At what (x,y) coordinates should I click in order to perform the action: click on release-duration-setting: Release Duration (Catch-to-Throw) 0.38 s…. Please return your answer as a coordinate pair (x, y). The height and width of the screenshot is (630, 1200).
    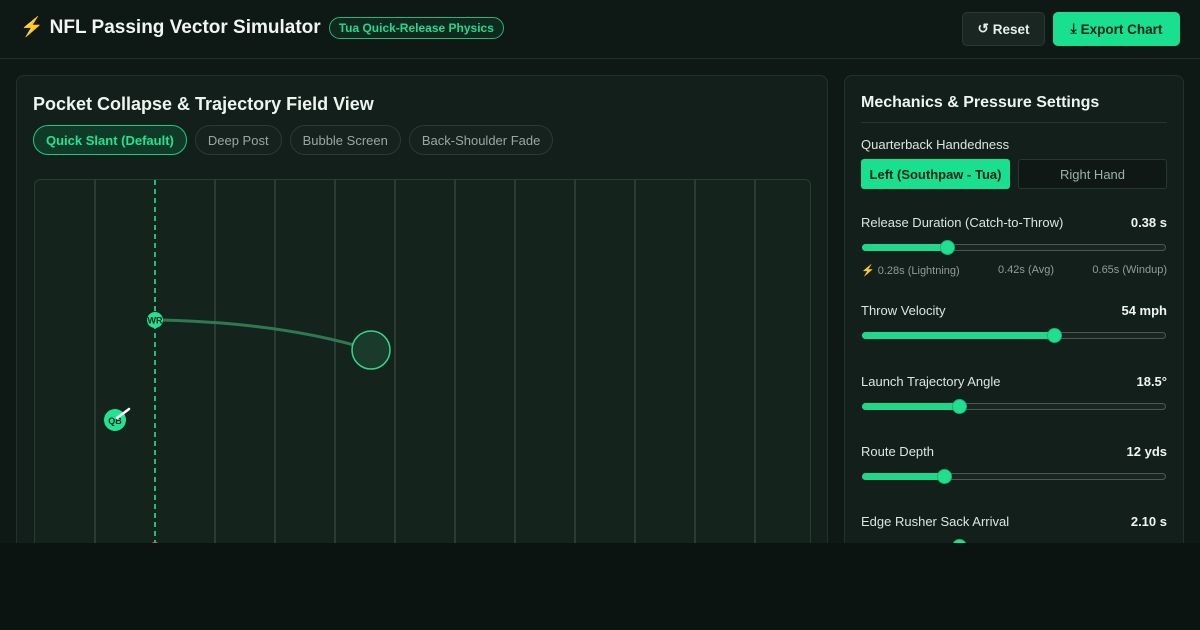
    Looking at the image, I should click on (1014, 246).